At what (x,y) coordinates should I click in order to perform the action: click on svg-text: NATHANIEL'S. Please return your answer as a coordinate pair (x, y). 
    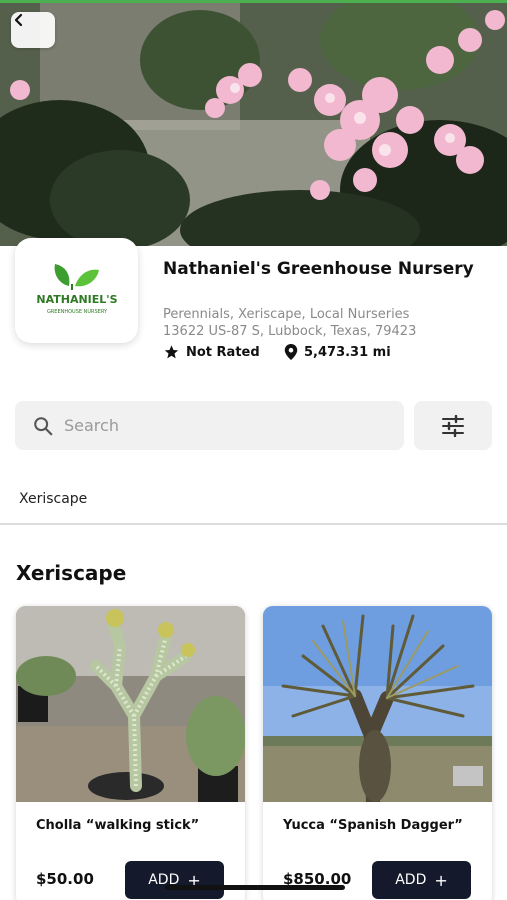
    Looking at the image, I should click on (76, 299).